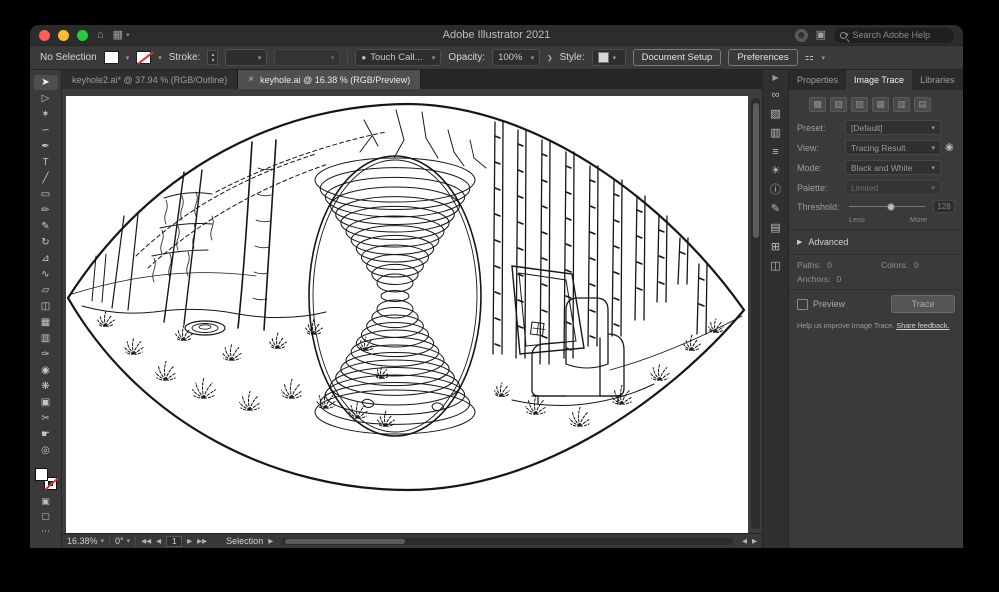  I want to click on preset-high-color: ▨, so click(838, 104).